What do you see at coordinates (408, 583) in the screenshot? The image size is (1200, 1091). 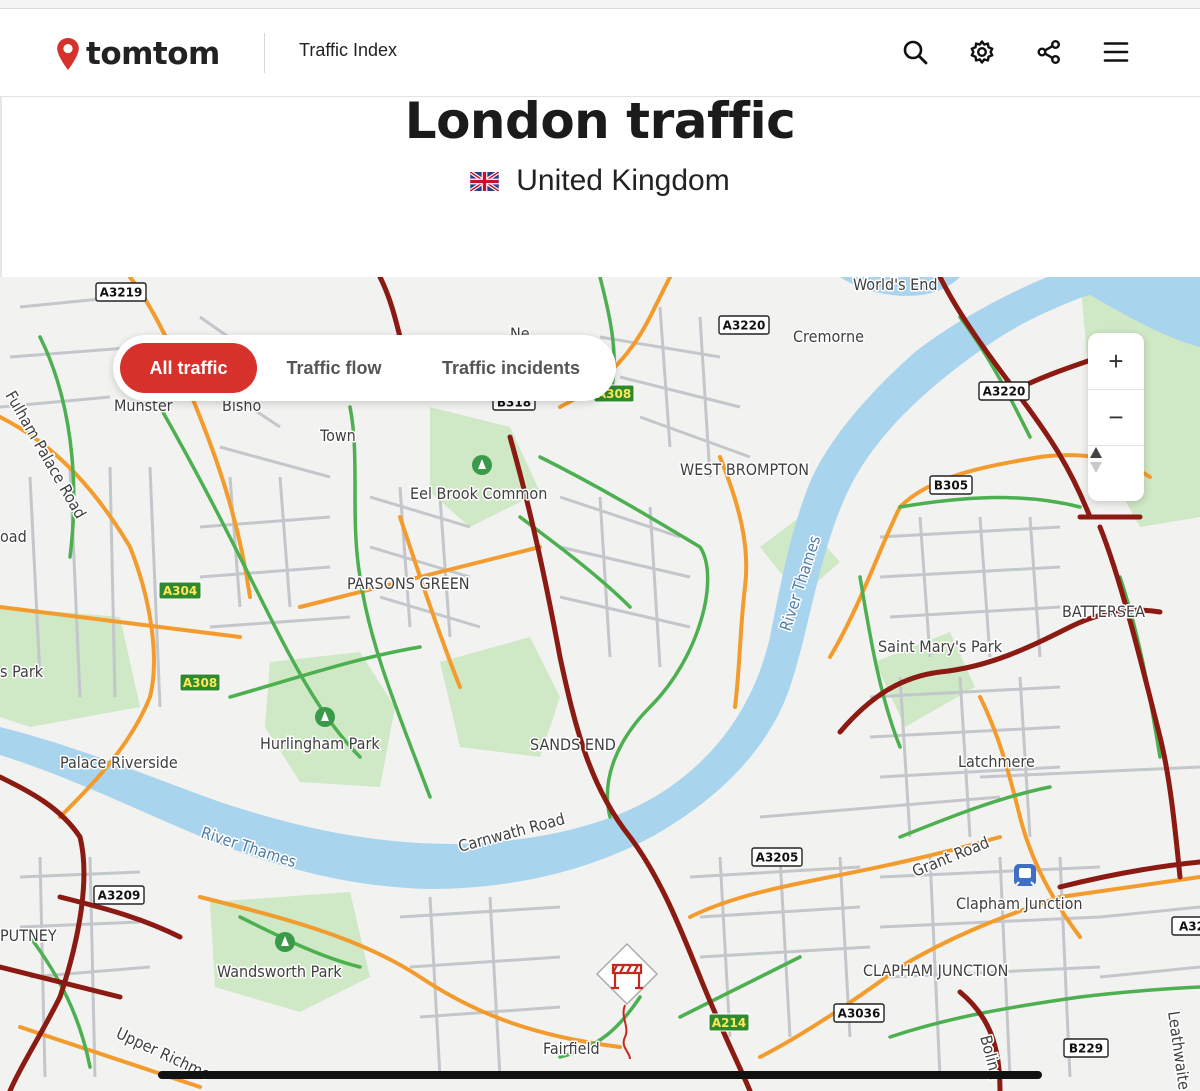 I see `label-parsons-green: PARSONS GREEN` at bounding box center [408, 583].